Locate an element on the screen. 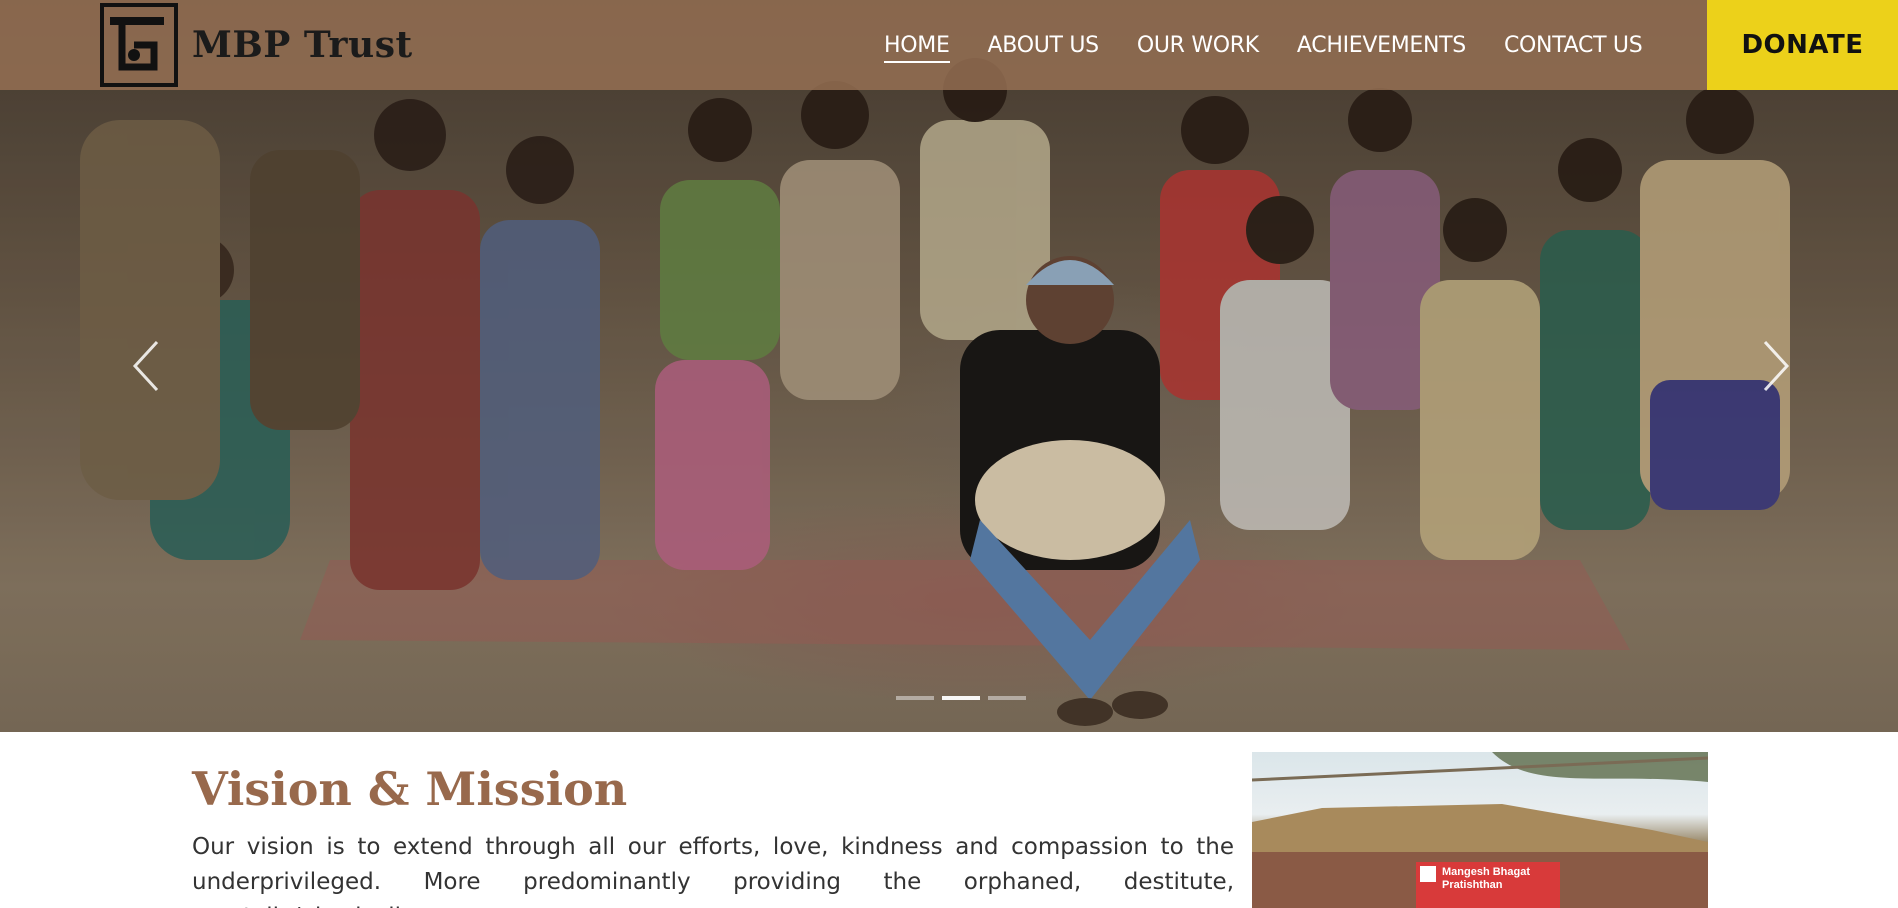 The height and width of the screenshot is (908, 1898). chevron-right-icon is located at coordinates (1776, 366).